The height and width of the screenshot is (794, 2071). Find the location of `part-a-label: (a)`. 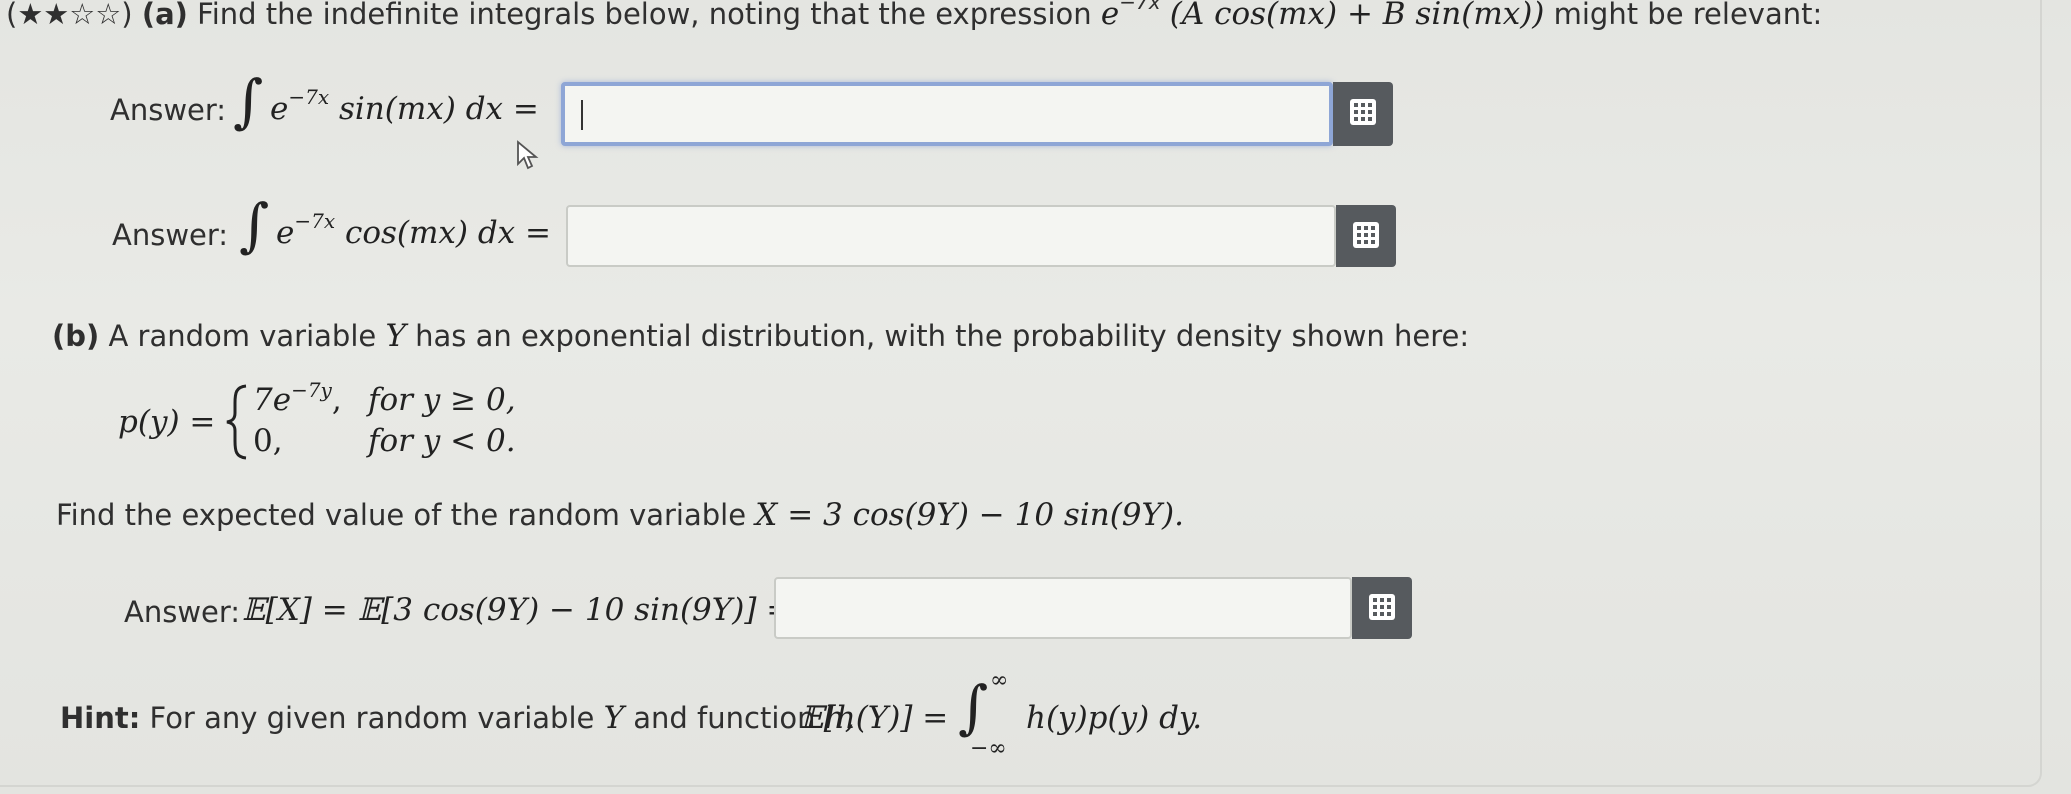

part-a-label: (a) is located at coordinates (164, 15).